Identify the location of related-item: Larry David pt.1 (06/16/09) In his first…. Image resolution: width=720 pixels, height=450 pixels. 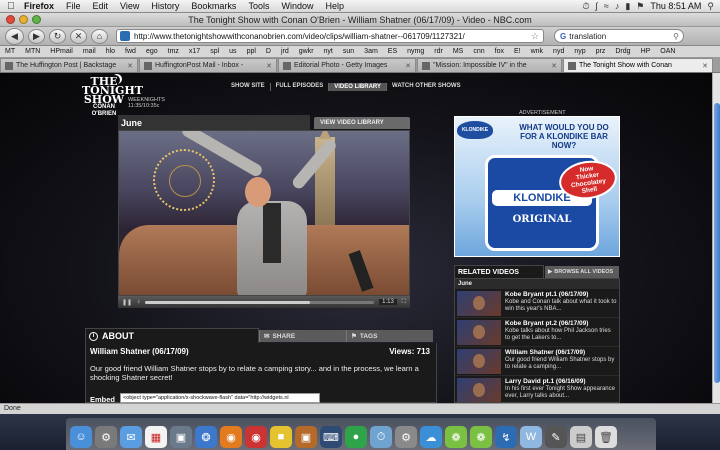
(537, 389).